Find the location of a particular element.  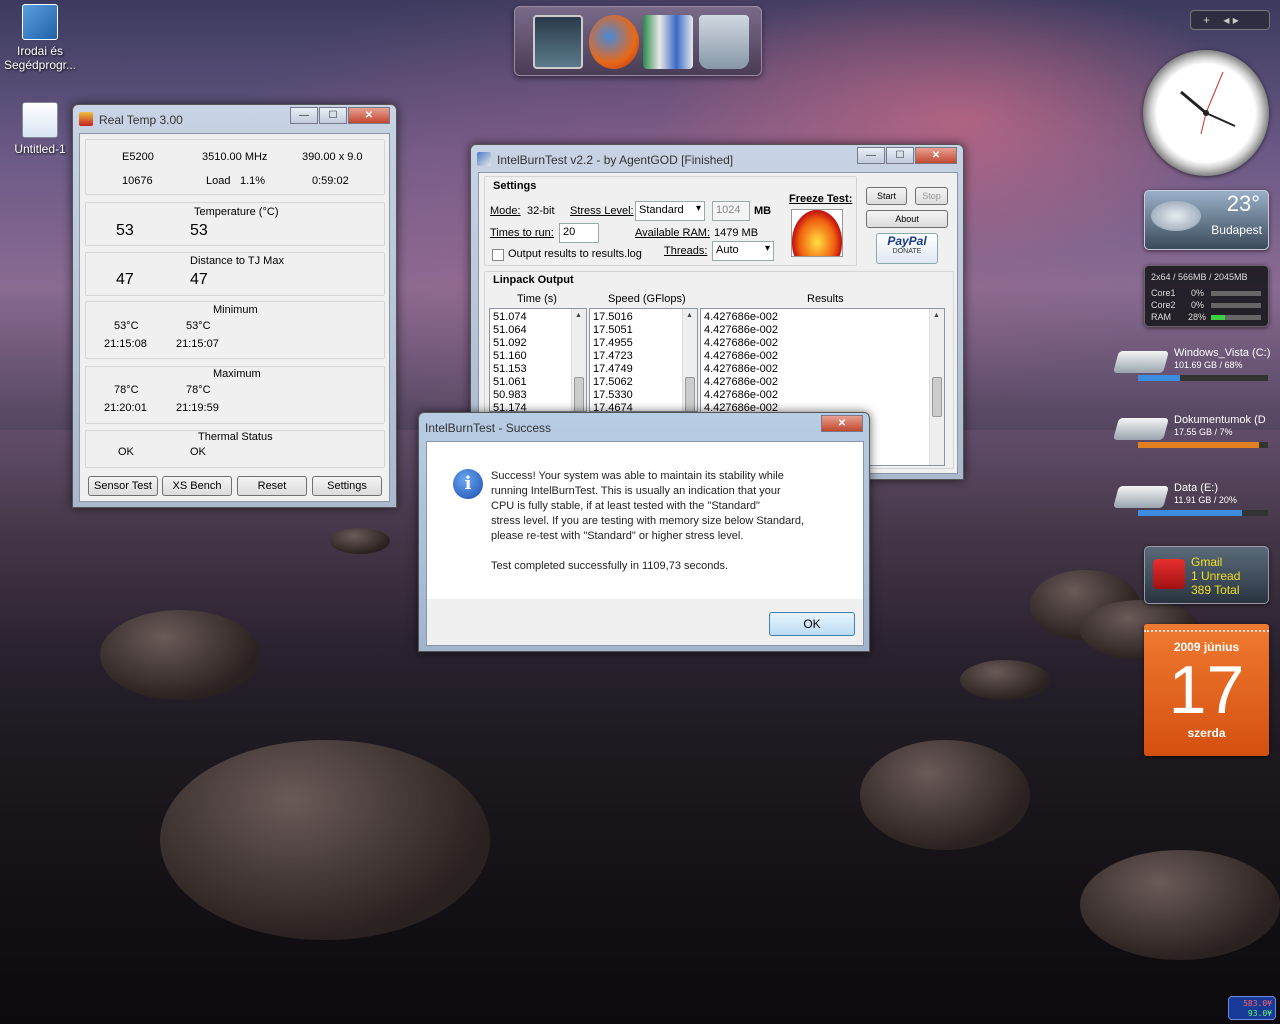

firefox-icon is located at coordinates (614, 42).